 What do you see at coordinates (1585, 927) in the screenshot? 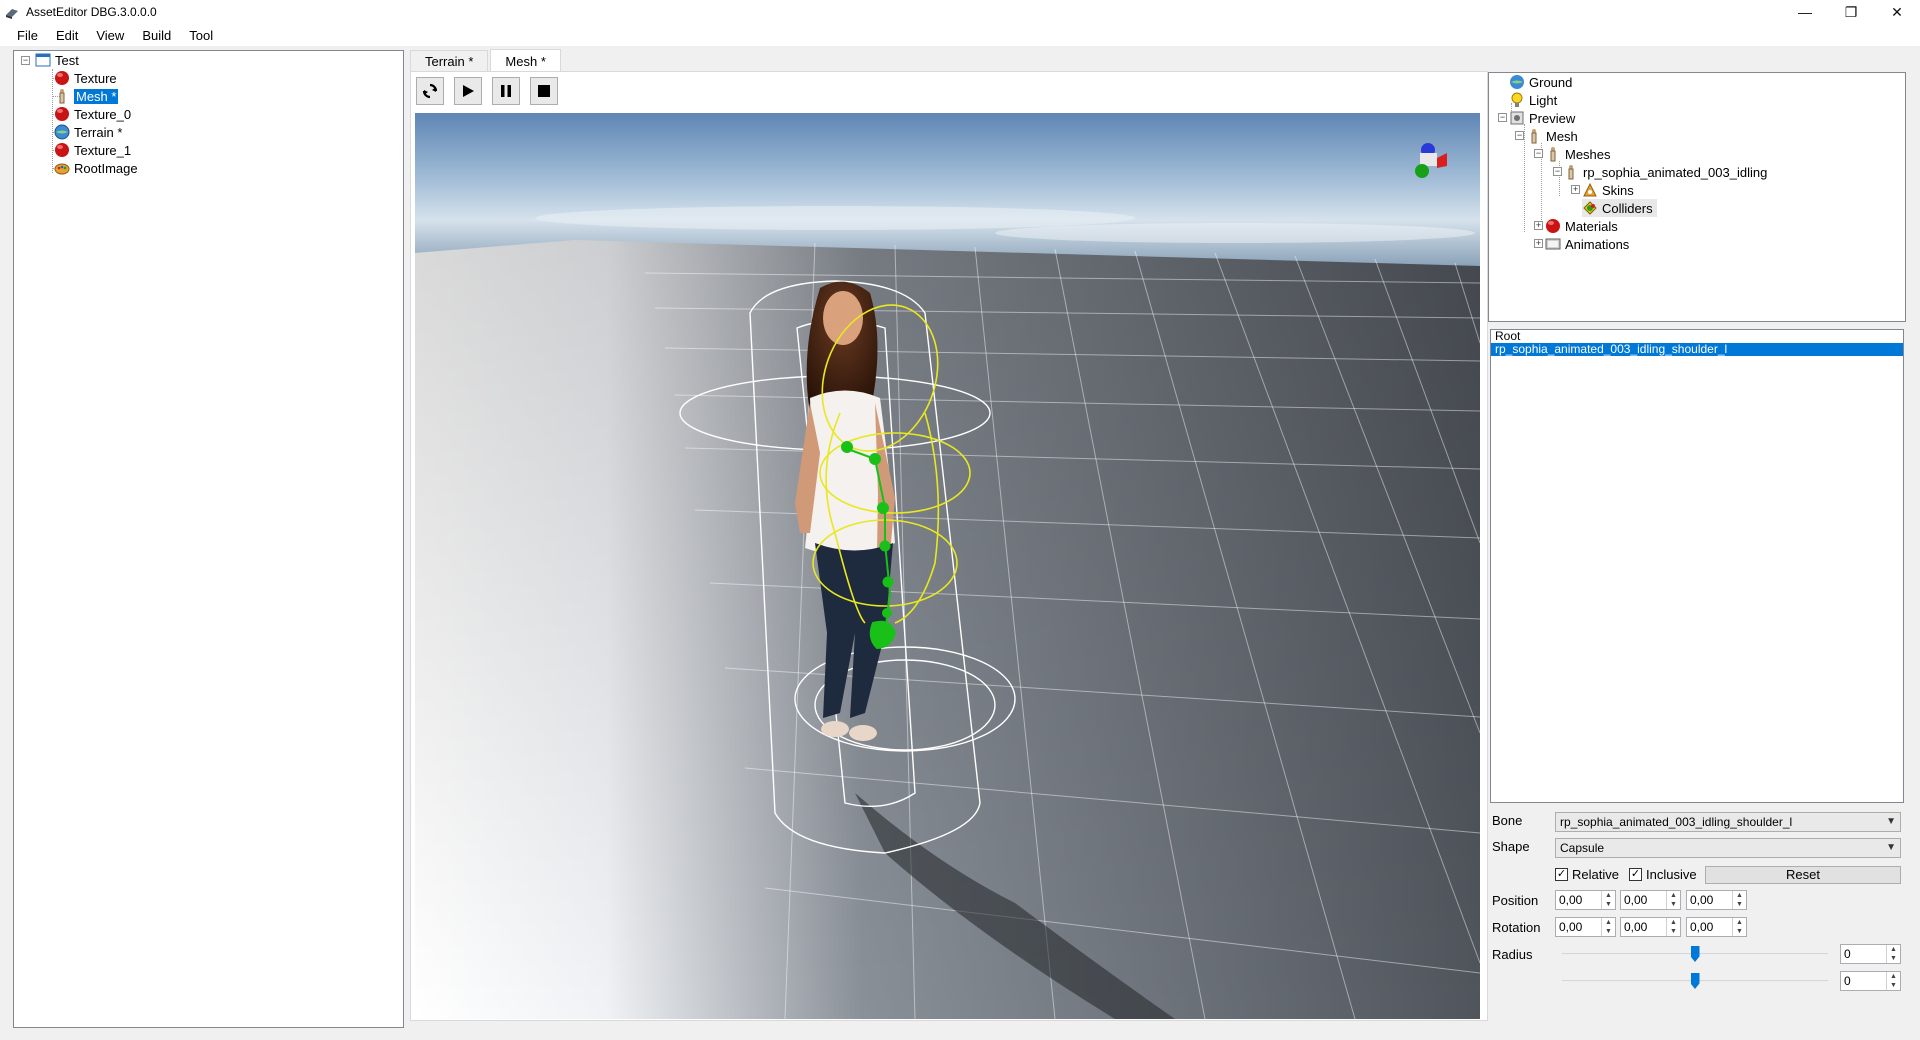
I see `rotation-x-field: 0,00 ▲ ▼` at bounding box center [1585, 927].